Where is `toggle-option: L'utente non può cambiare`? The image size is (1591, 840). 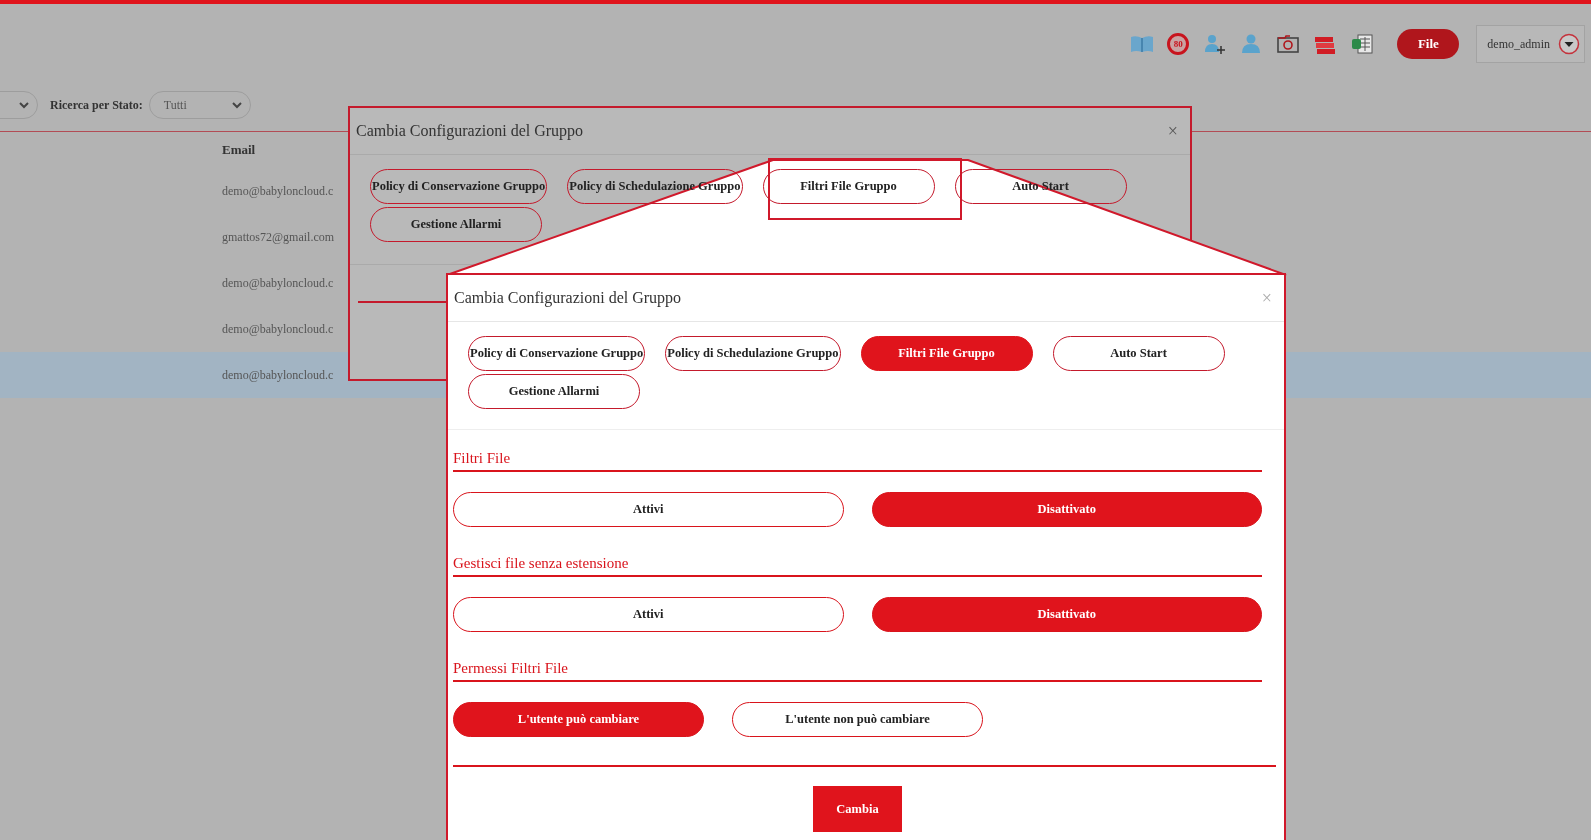
toggle-option: L'utente non può cambiare is located at coordinates (857, 719).